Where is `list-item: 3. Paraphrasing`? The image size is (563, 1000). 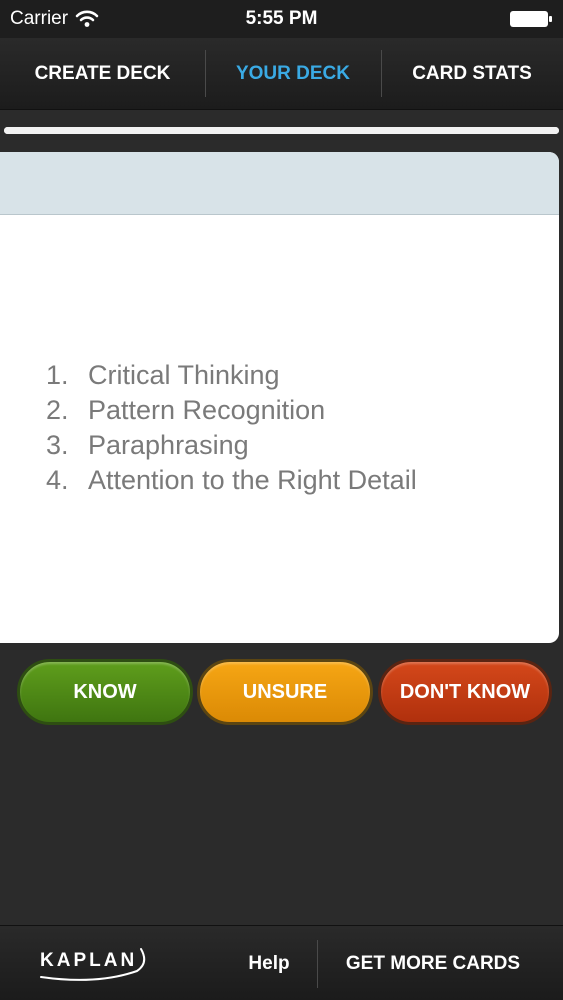
list-item: 3. Paraphrasing is located at coordinates (231, 445).